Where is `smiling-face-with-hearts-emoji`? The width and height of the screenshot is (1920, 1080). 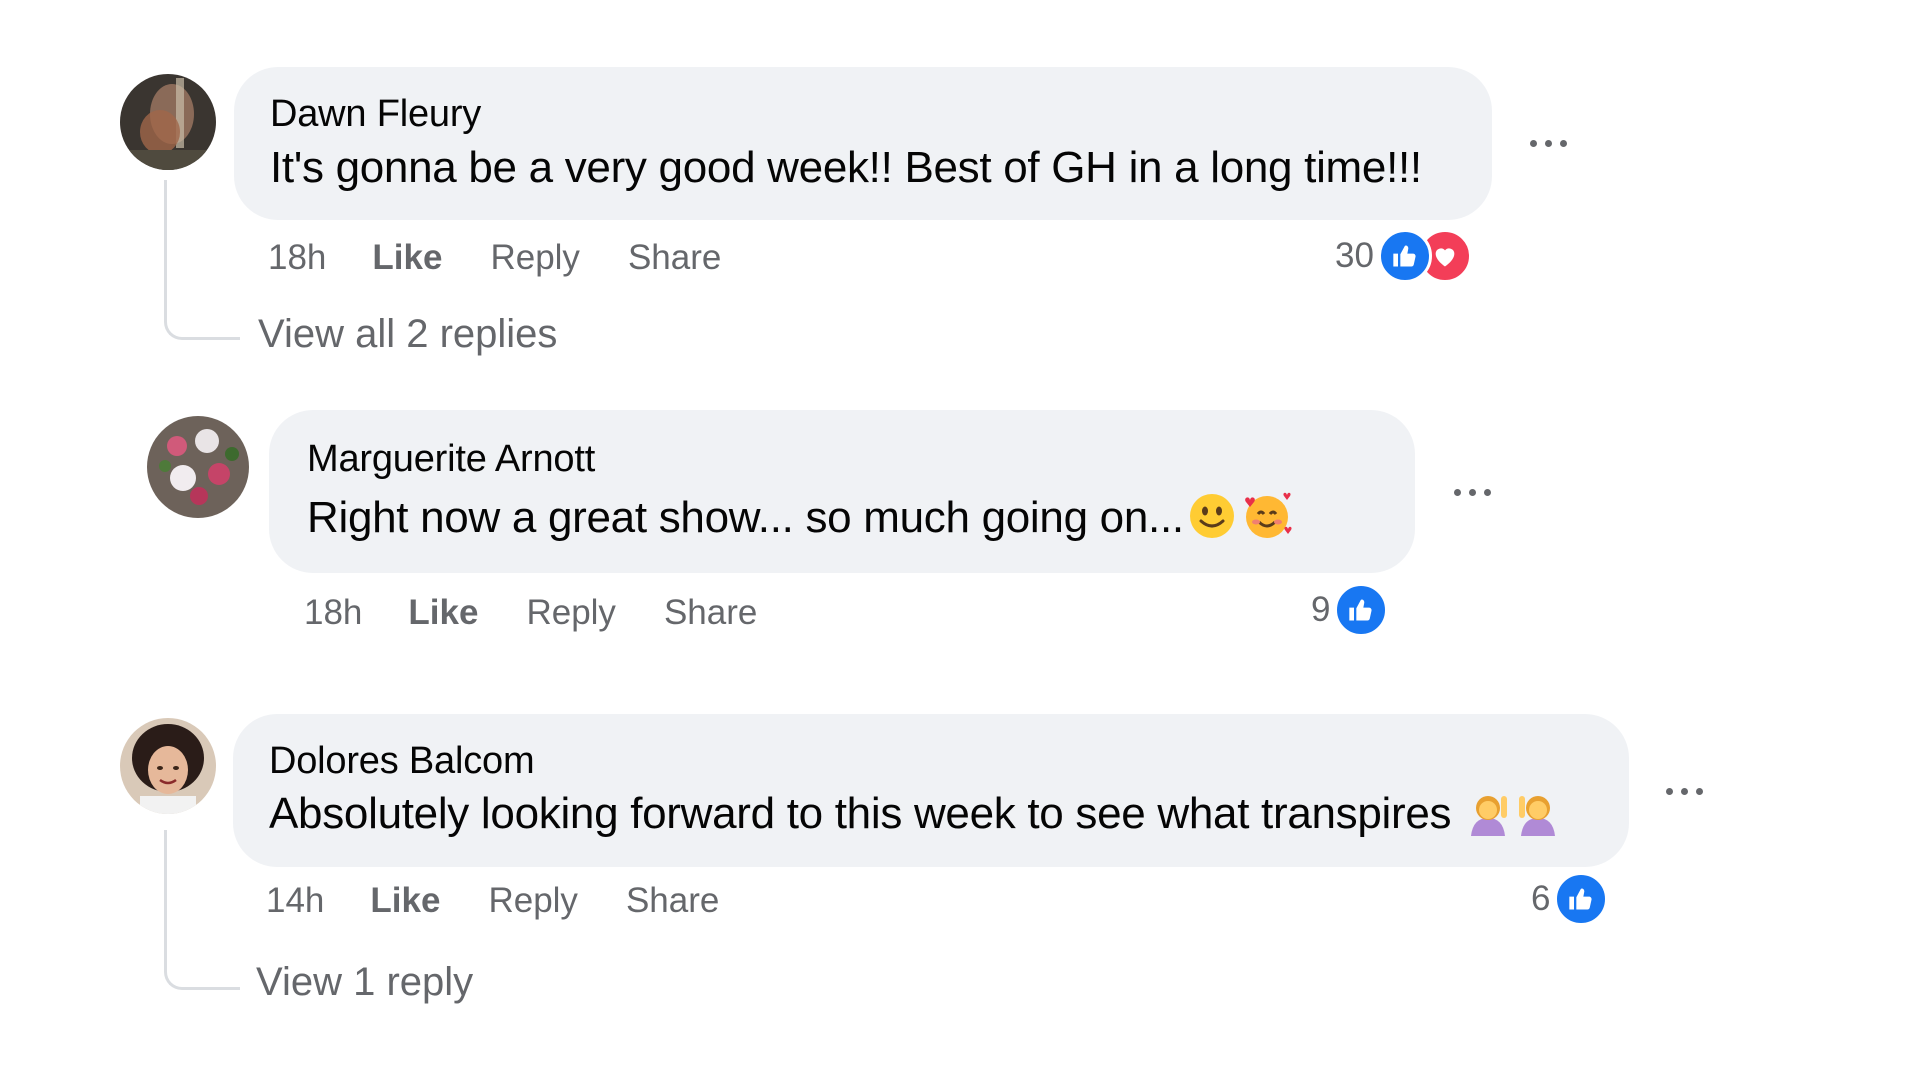
smiling-face-with-hearts-emoji is located at coordinates (1267, 520).